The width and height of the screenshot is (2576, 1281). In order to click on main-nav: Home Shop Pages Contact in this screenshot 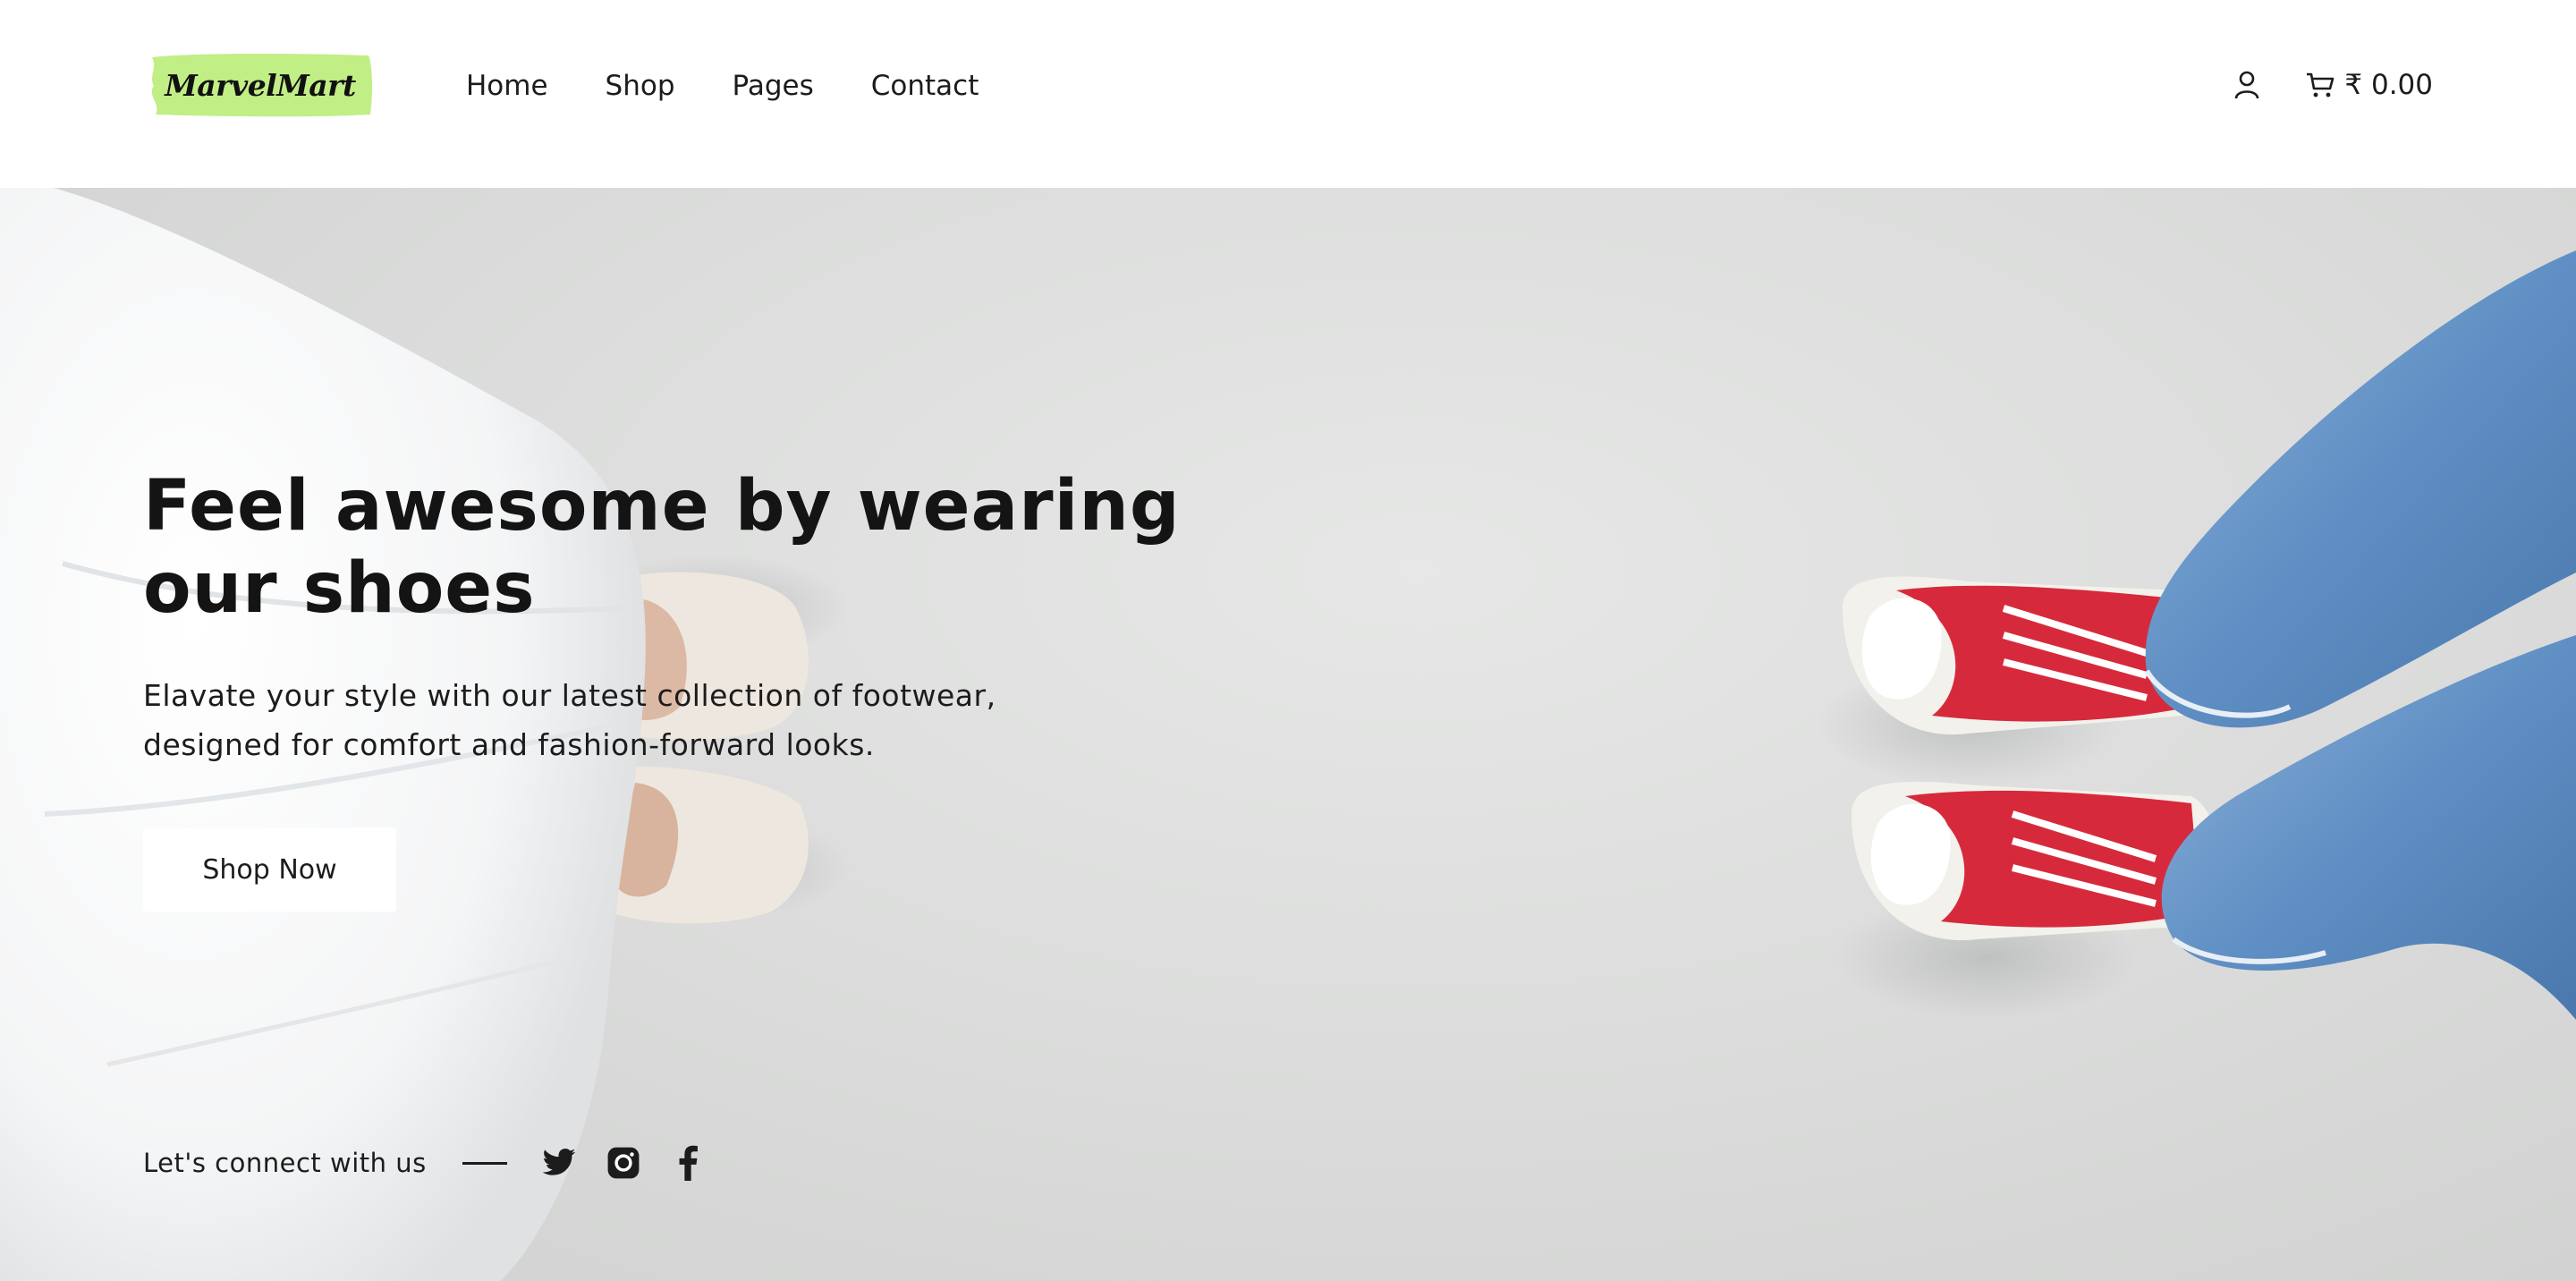, I will do `click(722, 86)`.